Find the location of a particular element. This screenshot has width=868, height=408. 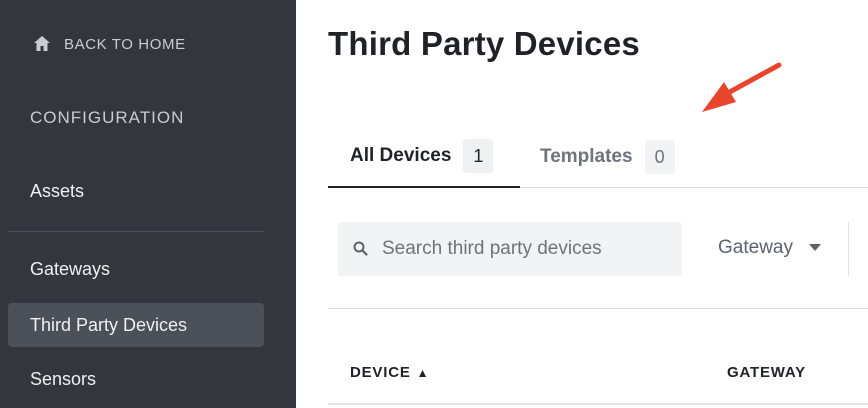

sidebar-item-third-party-devices: Third Party Devices is located at coordinates (136, 325).